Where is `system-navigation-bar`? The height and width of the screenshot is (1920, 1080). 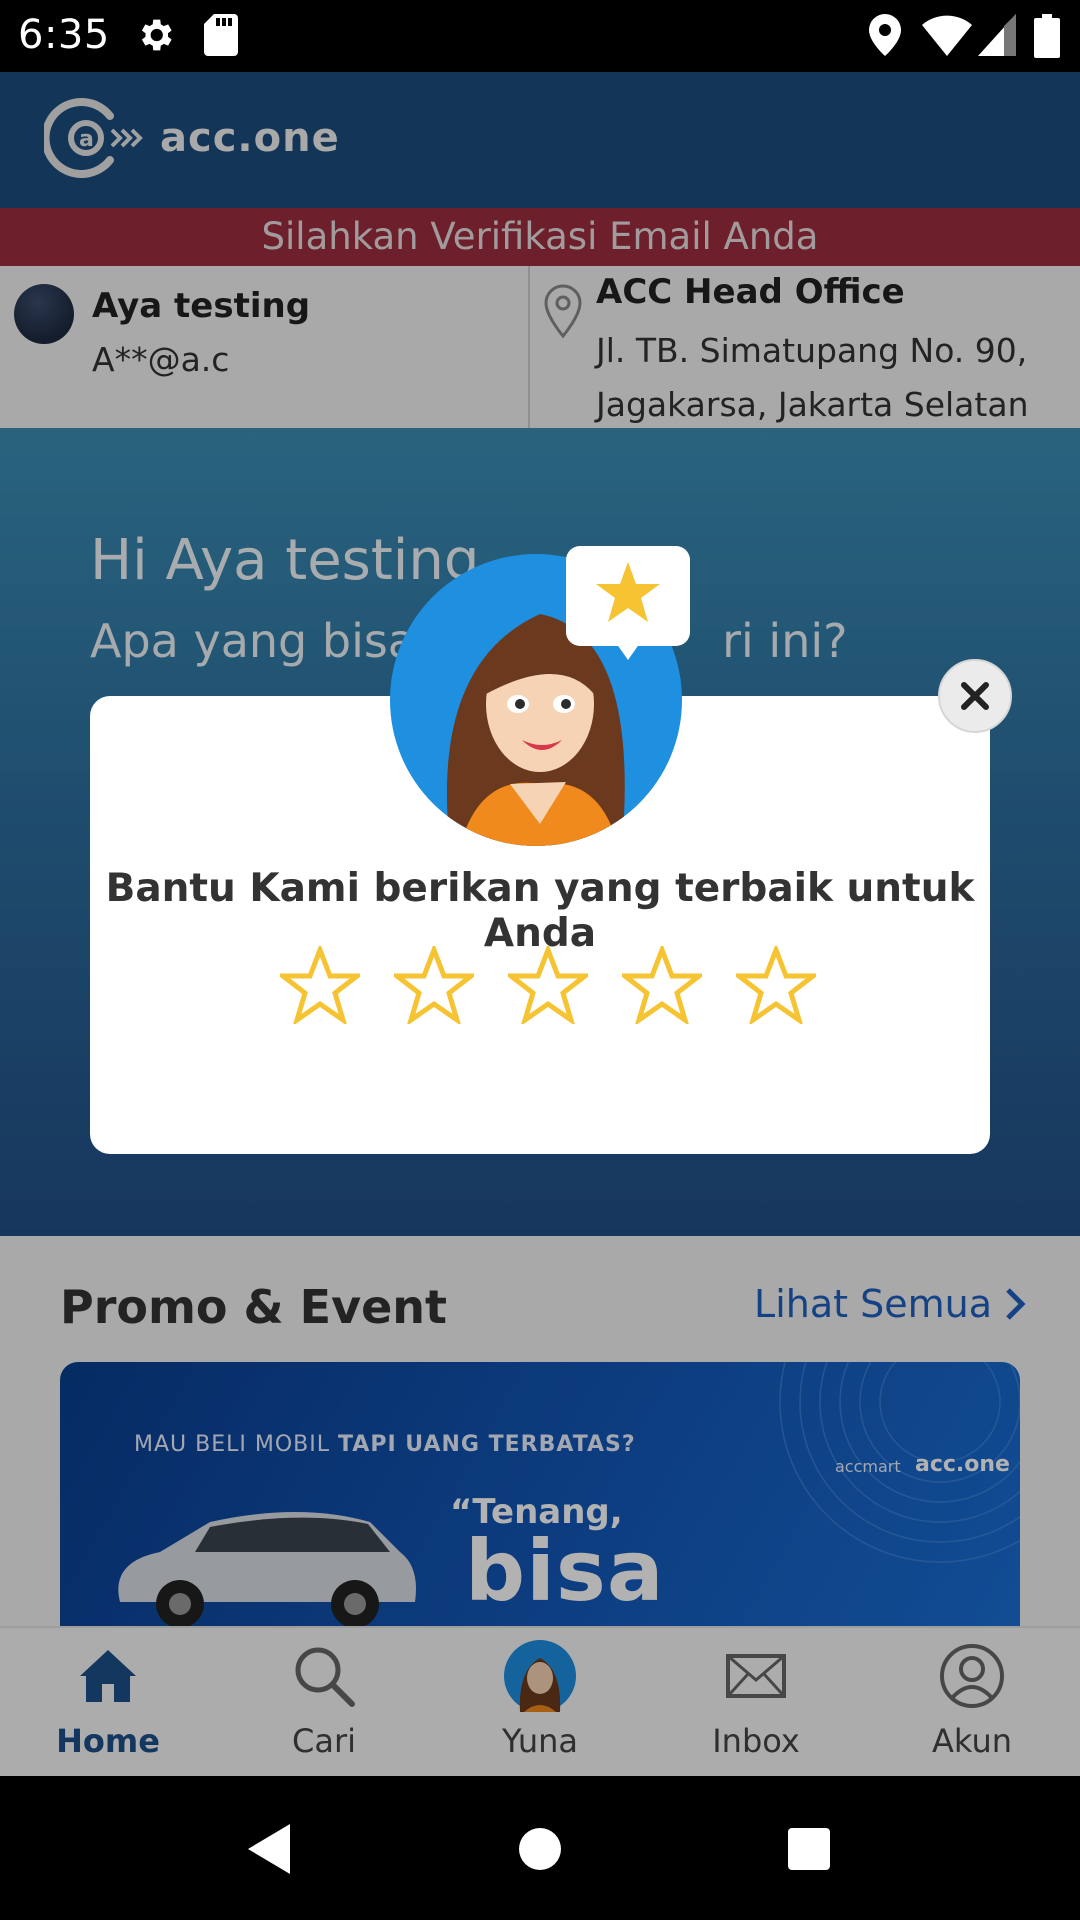 system-navigation-bar is located at coordinates (540, 1848).